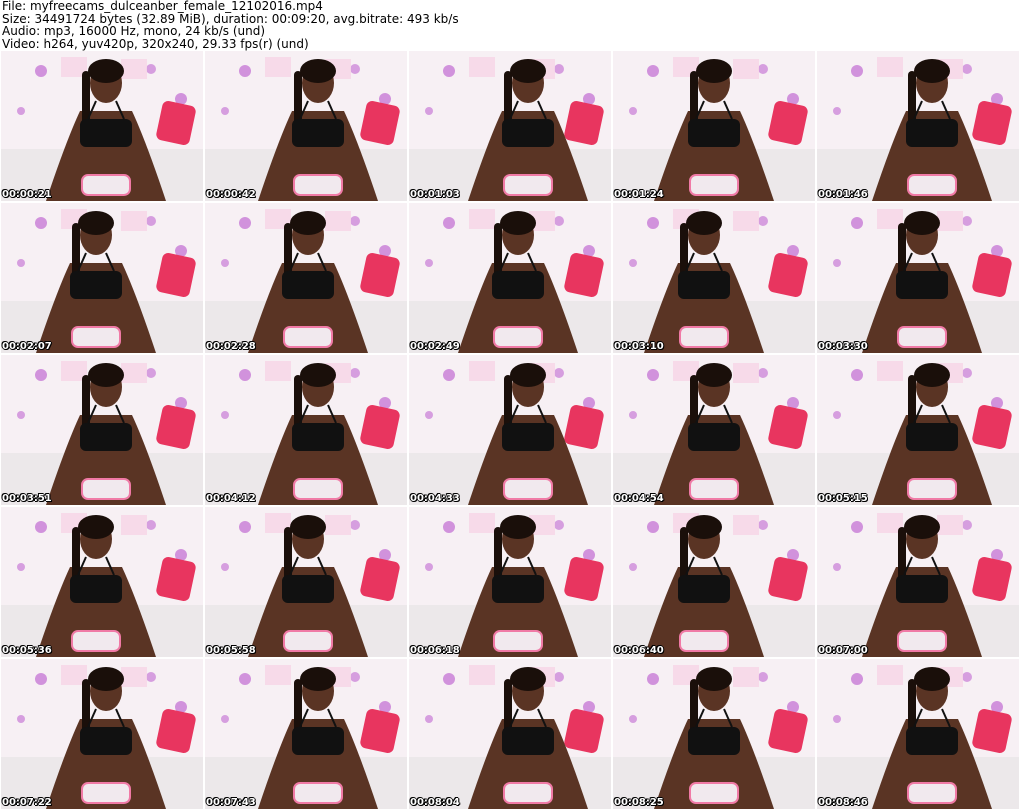 The width and height of the screenshot is (1024, 811). I want to click on video-thumbnail: 00:04:12, so click(306, 430).